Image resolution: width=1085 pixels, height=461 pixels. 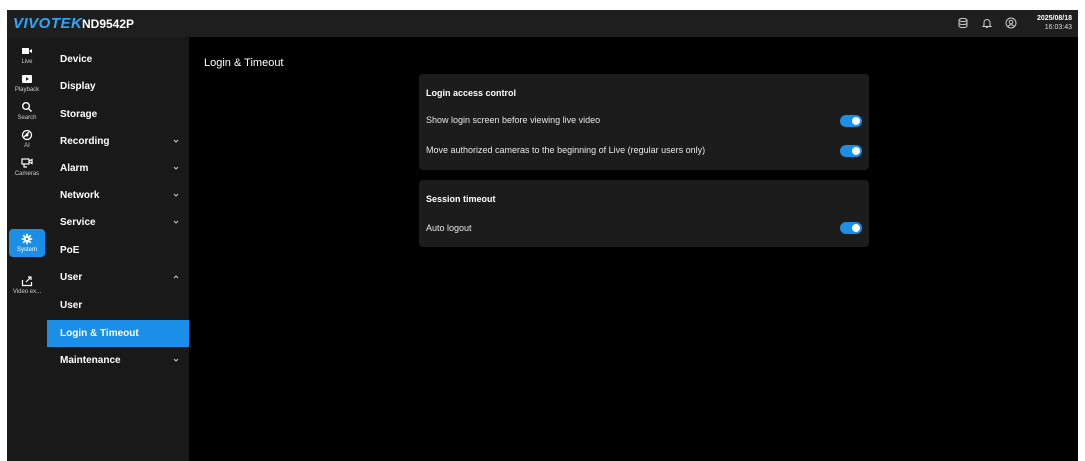 What do you see at coordinates (987, 23) in the screenshot?
I see `bell-icon` at bounding box center [987, 23].